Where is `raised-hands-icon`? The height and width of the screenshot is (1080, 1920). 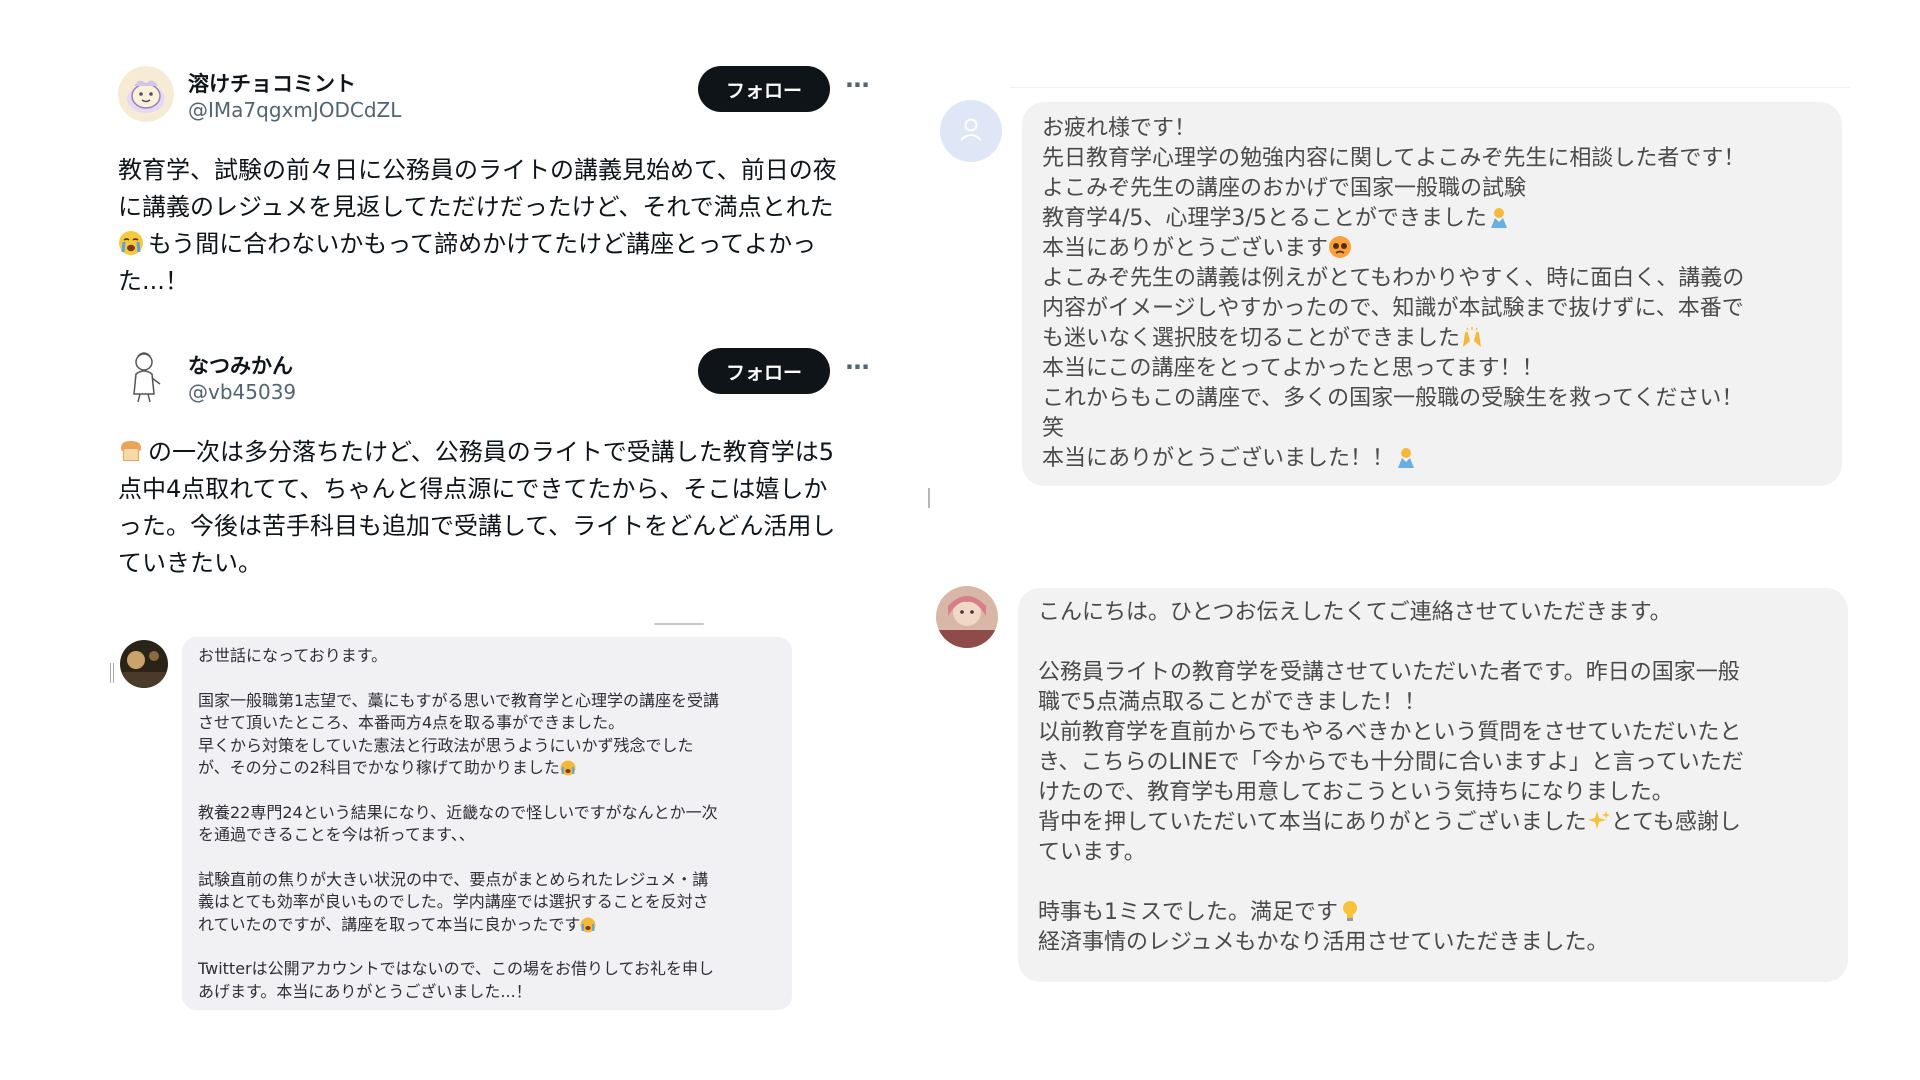 raised-hands-icon is located at coordinates (1472, 337).